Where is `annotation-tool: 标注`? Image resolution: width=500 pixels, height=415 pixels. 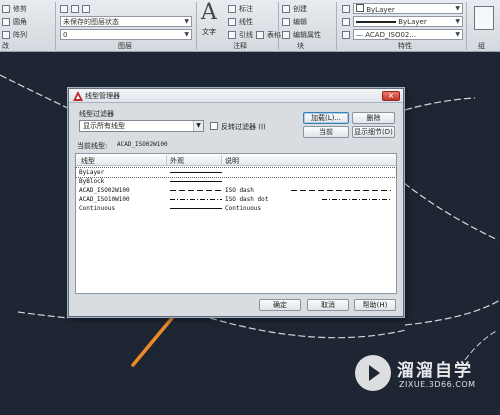 annotation-tool: 标注 is located at coordinates (240, 8).